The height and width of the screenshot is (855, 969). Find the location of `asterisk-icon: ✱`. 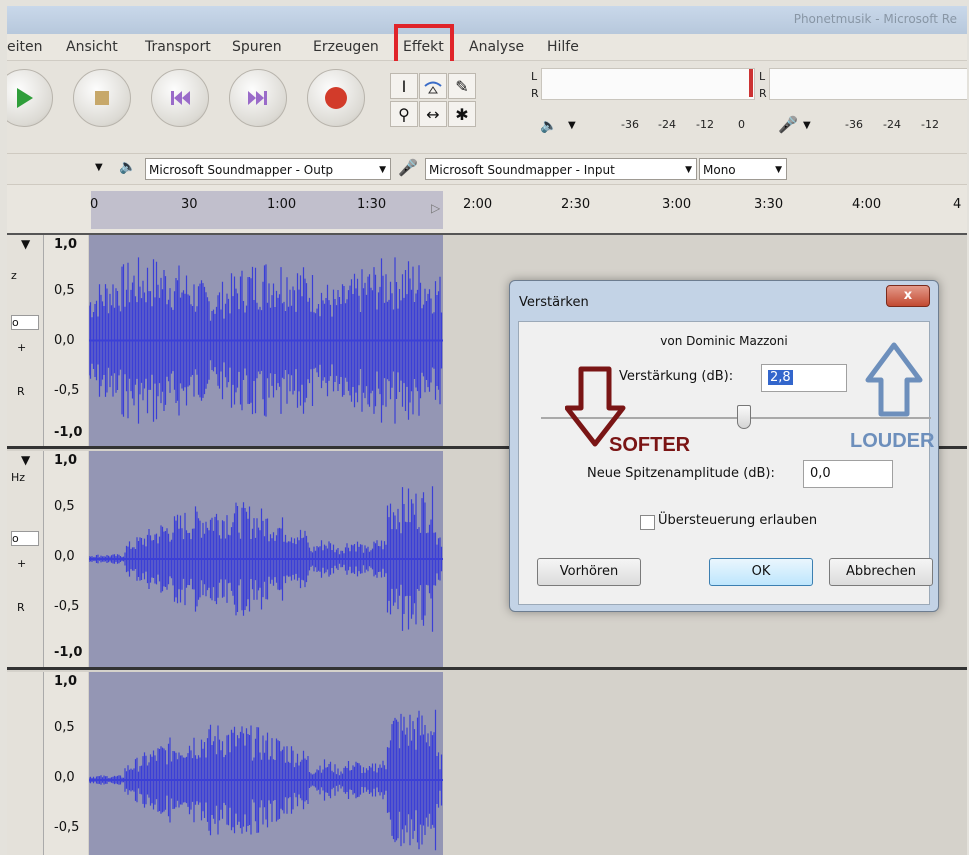

asterisk-icon: ✱ is located at coordinates (462, 114).